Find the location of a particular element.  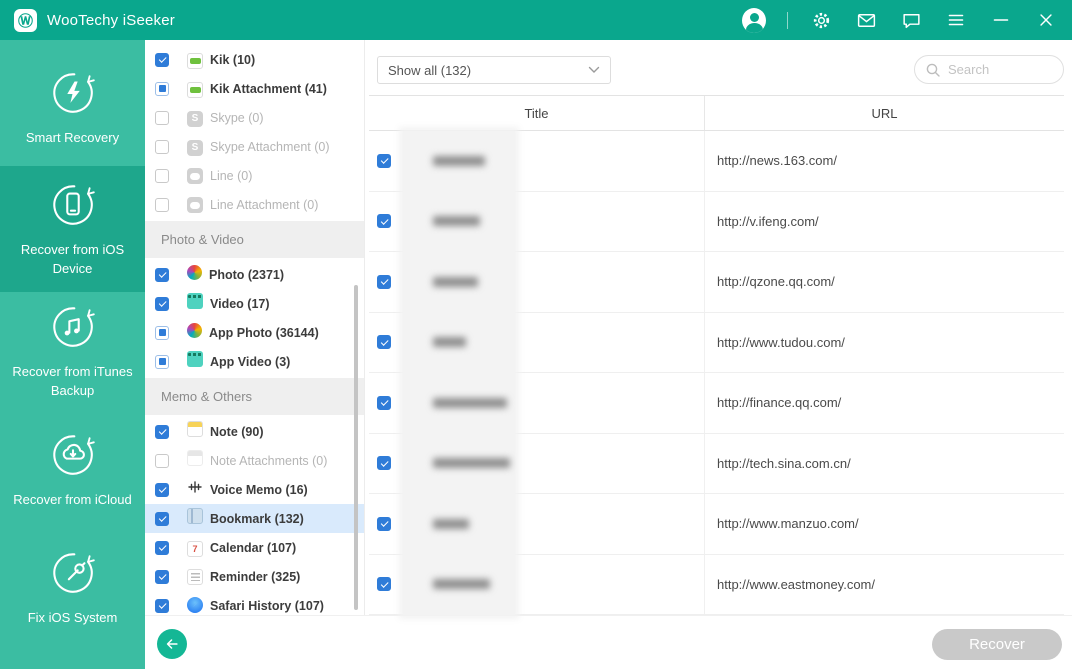

data-type-video: Video (17) is located at coordinates (254, 303).